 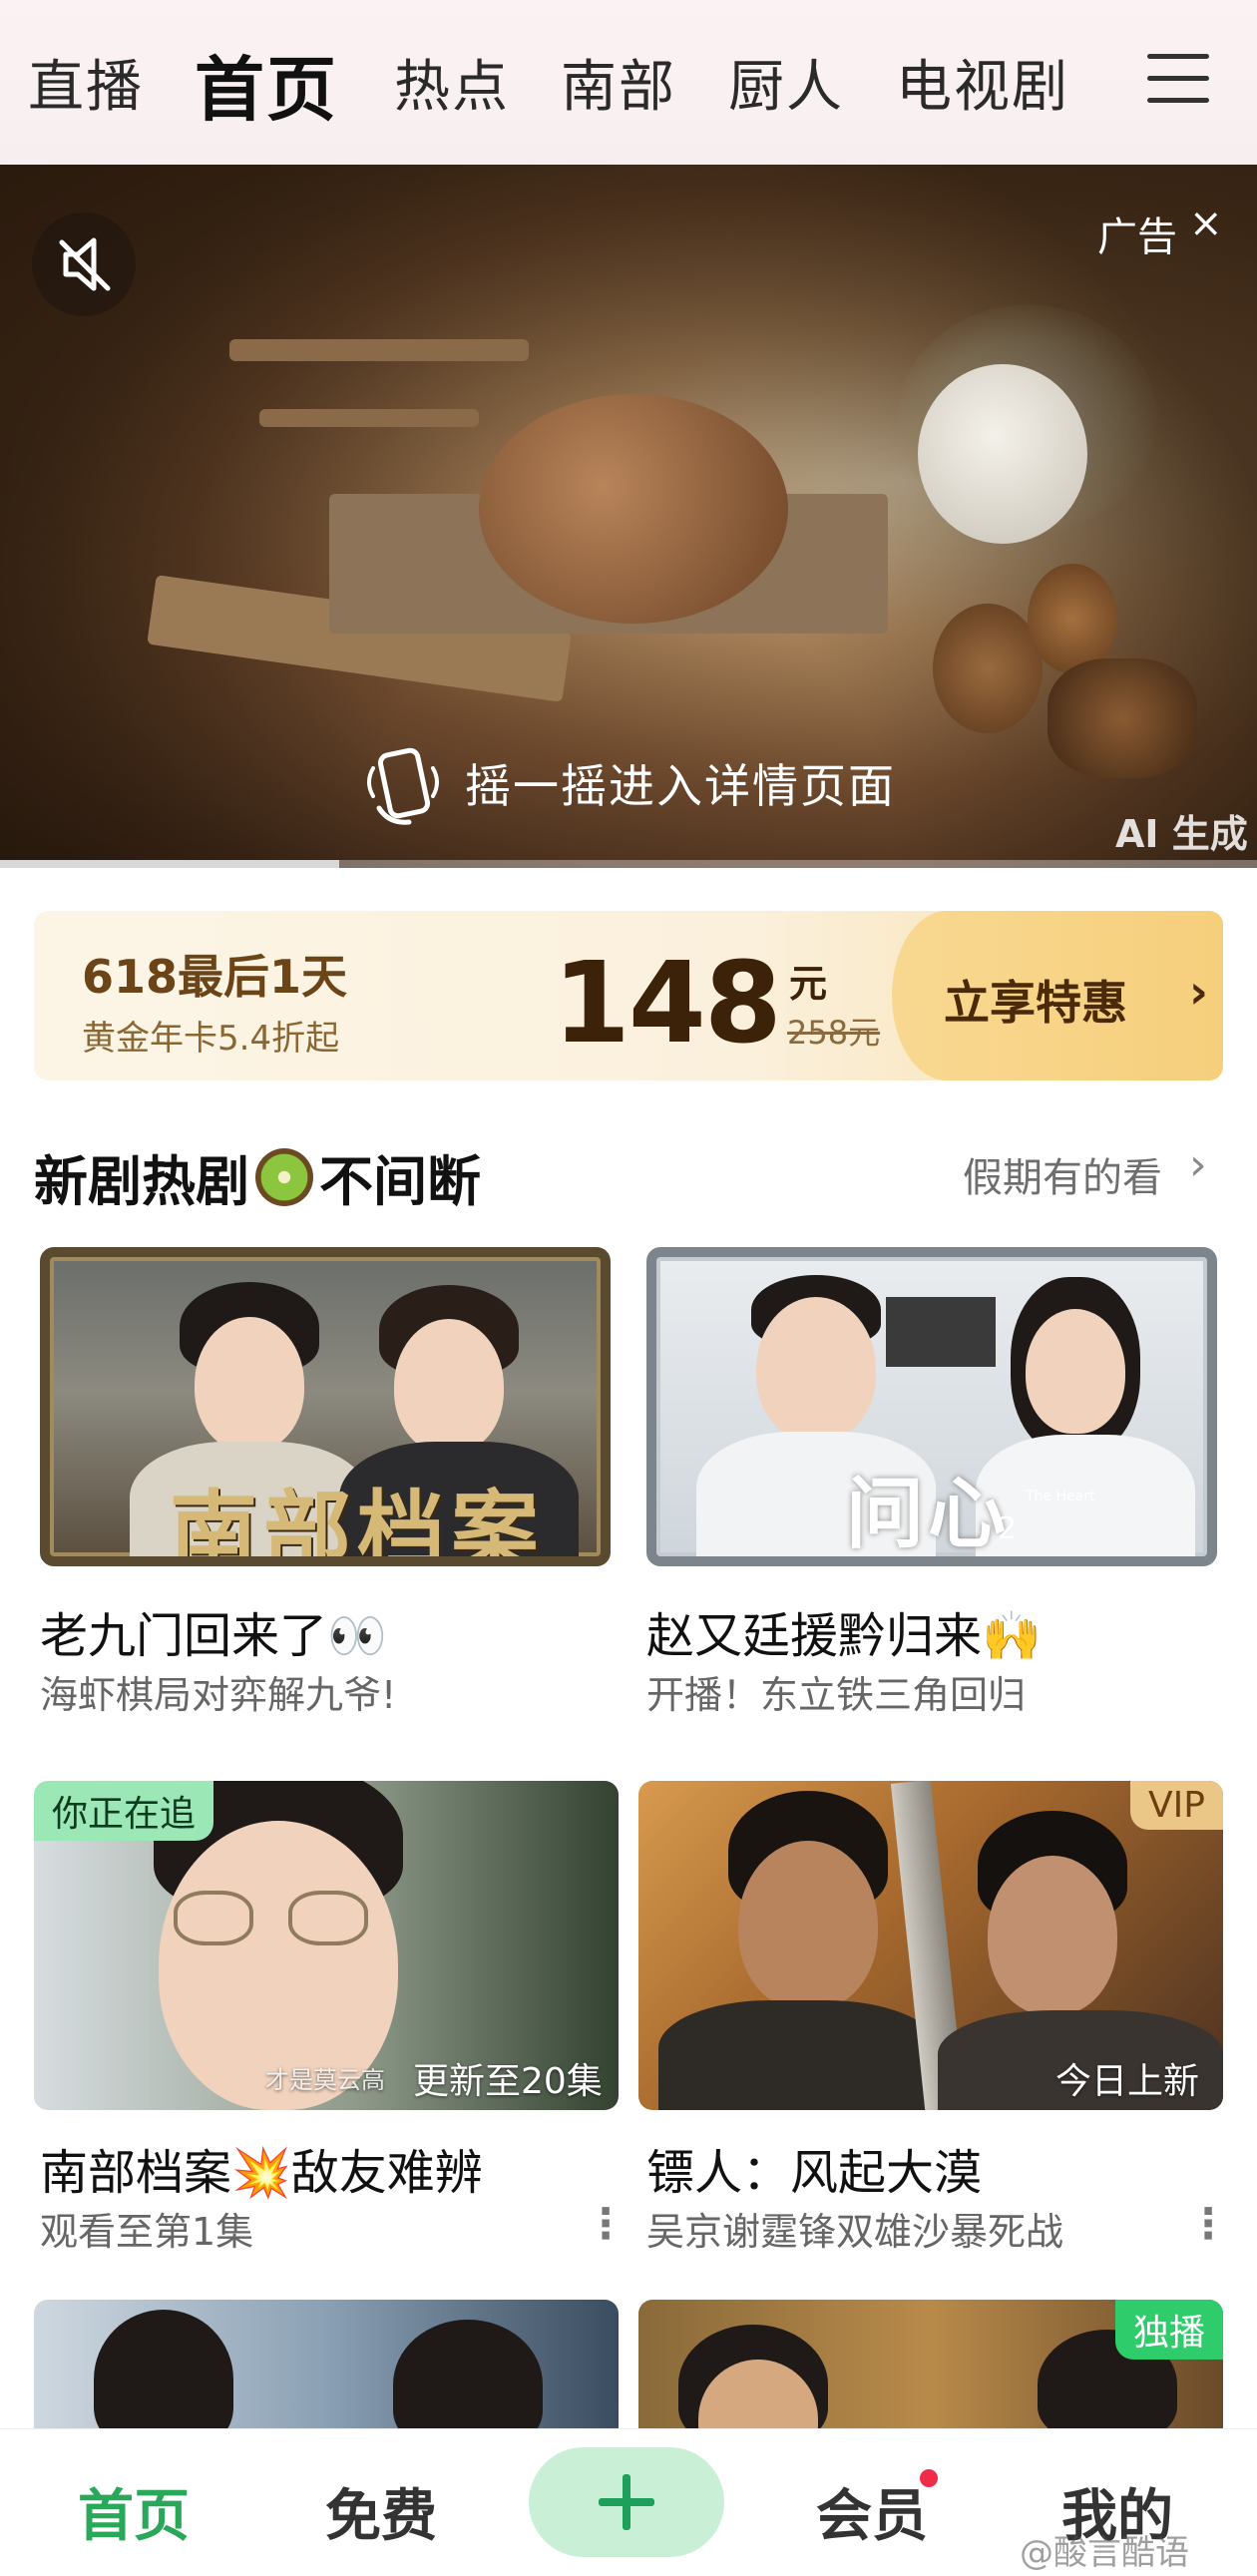 What do you see at coordinates (358, 1523) in the screenshot?
I see `poster-calligraphy-title: 南部档案` at bounding box center [358, 1523].